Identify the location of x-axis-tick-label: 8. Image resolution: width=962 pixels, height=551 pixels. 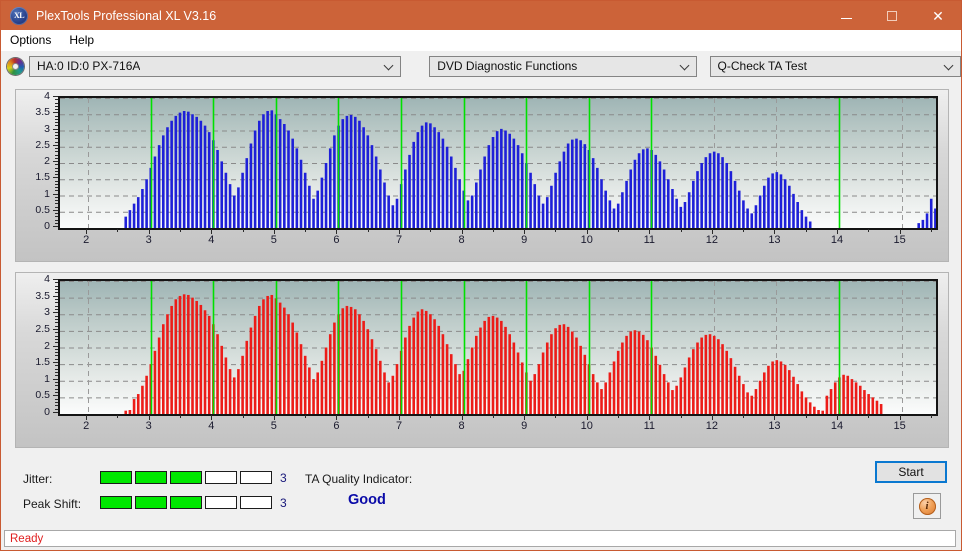
(461, 240).